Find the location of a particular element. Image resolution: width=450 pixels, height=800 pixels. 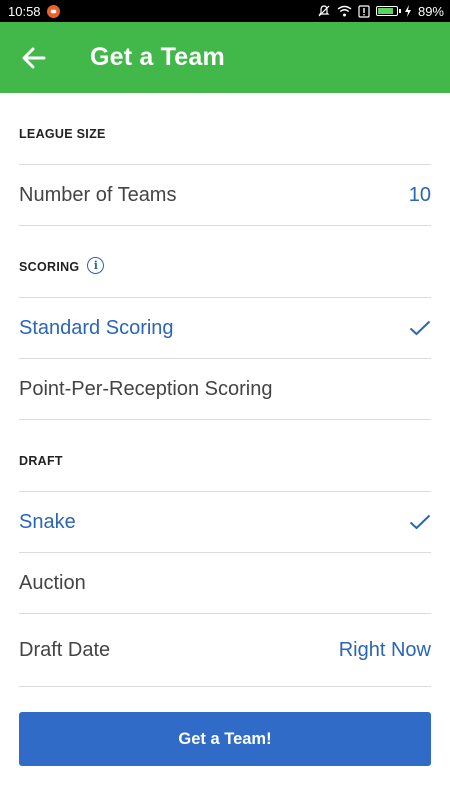

battery-percent: 89% is located at coordinates (430, 11).